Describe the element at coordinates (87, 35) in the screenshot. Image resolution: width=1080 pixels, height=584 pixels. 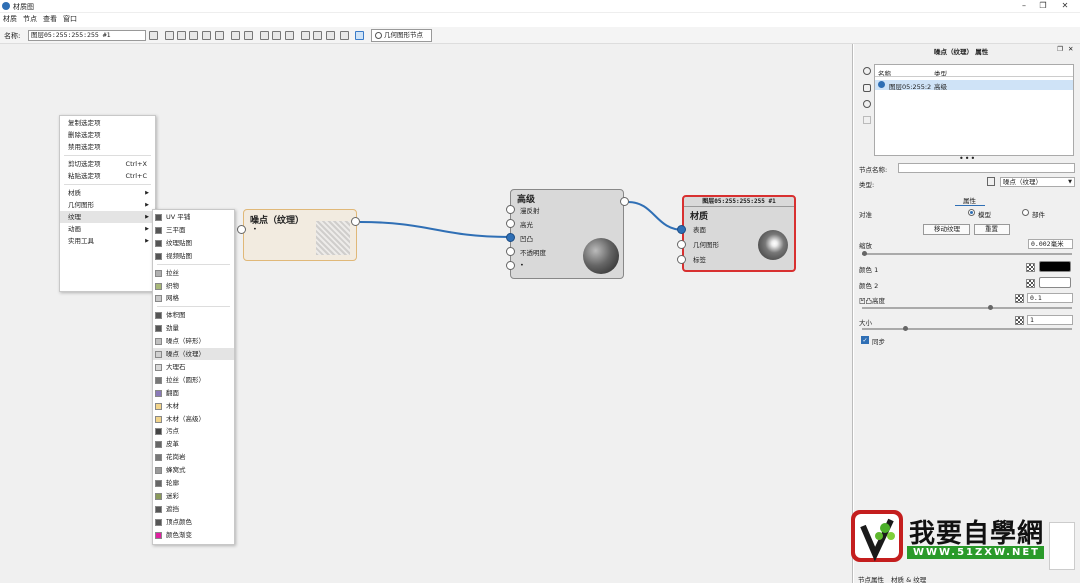
I see `name-input: 图层05:255:255:255 #1` at that location.